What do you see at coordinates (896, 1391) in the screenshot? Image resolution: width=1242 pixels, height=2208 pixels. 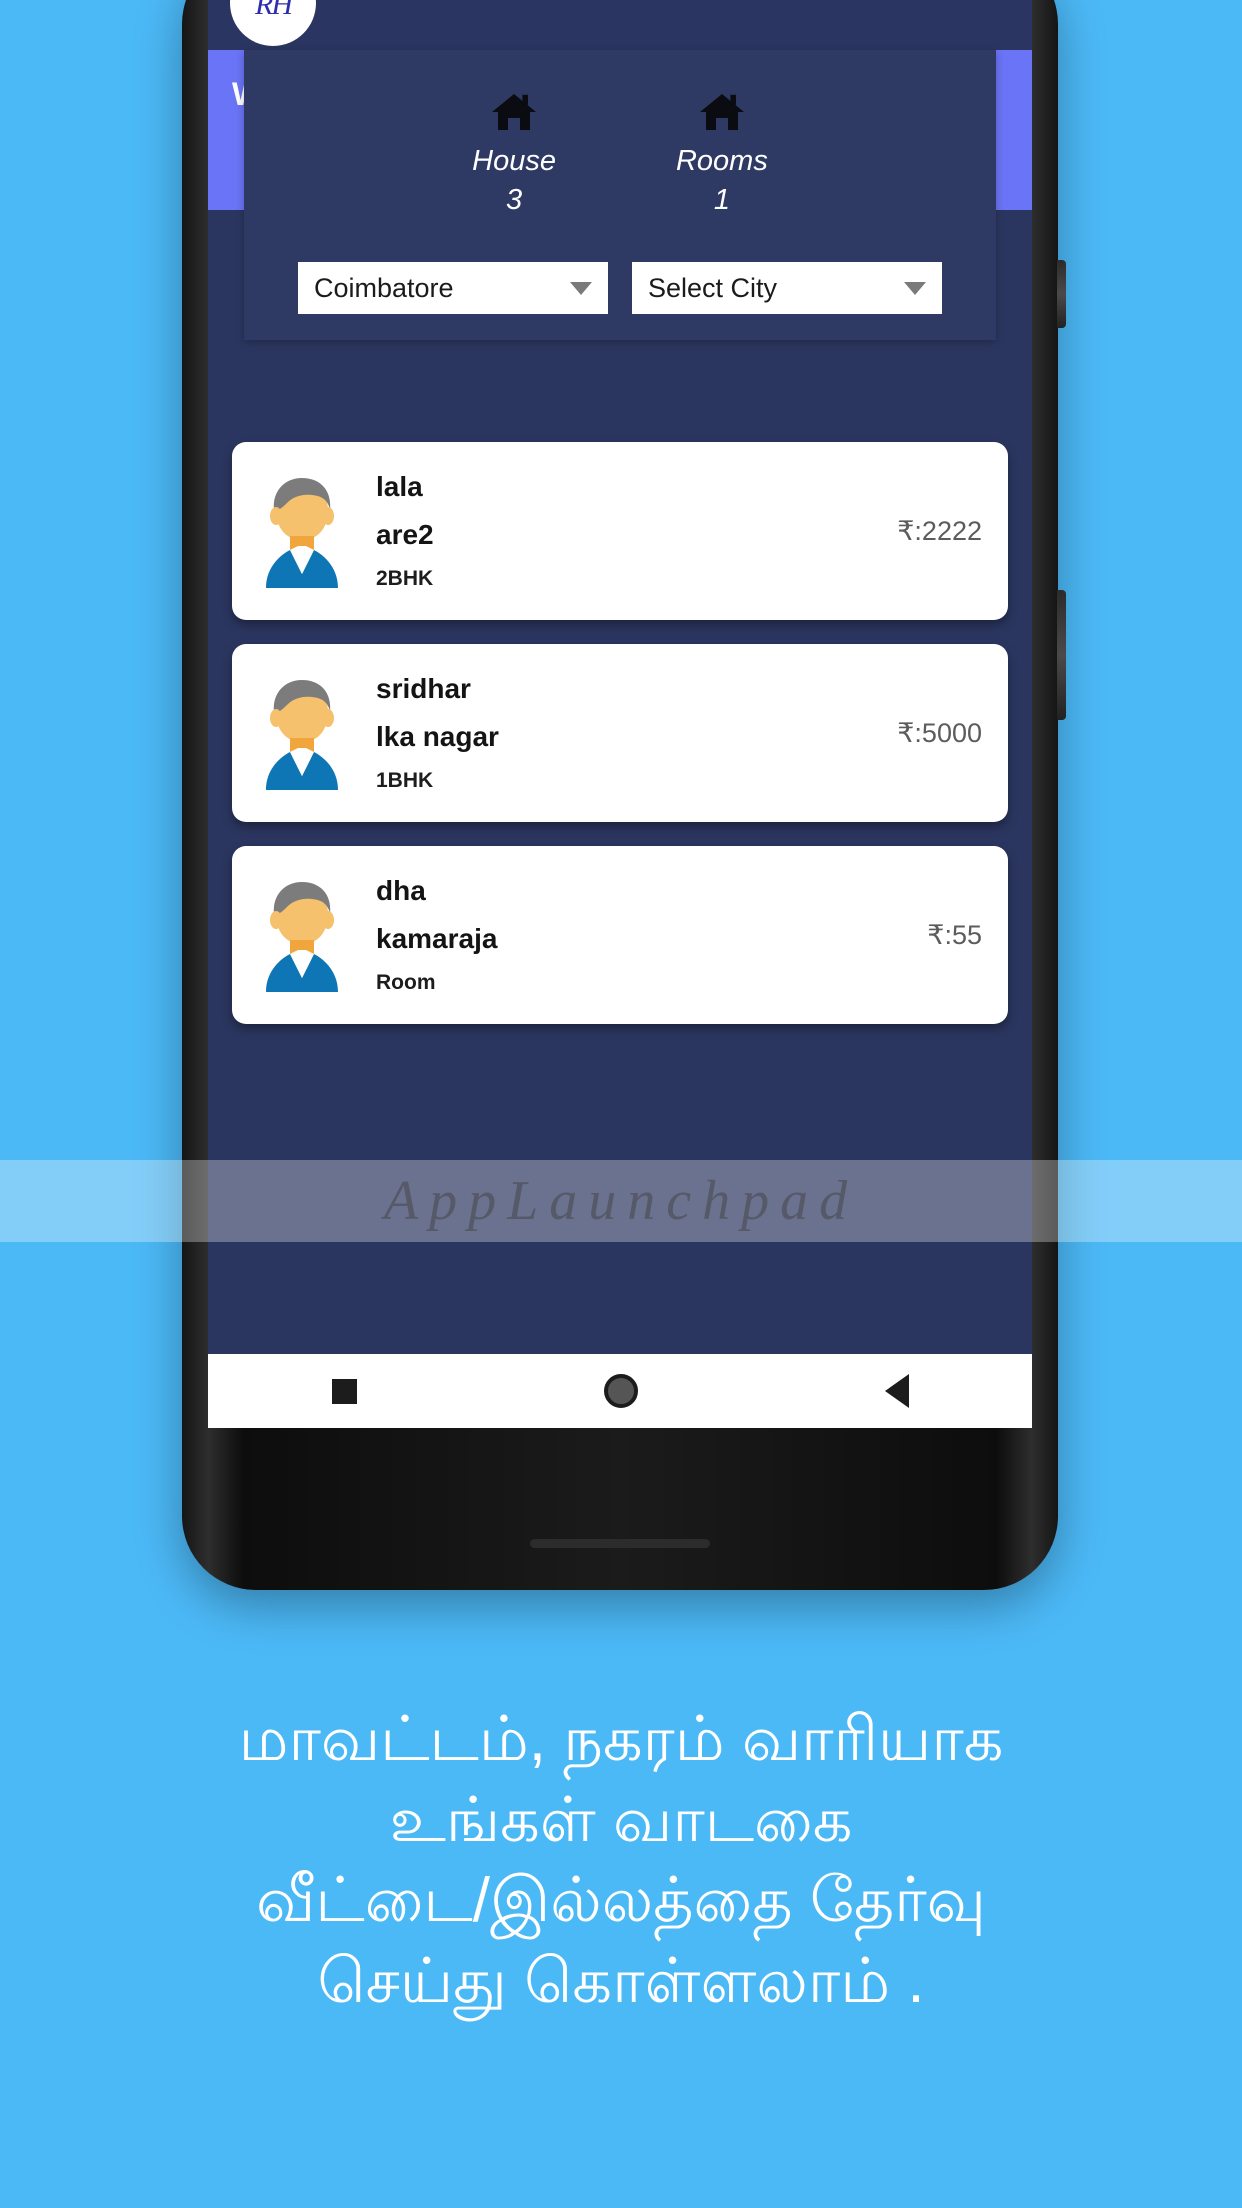 I see `triangle-back-icon` at bounding box center [896, 1391].